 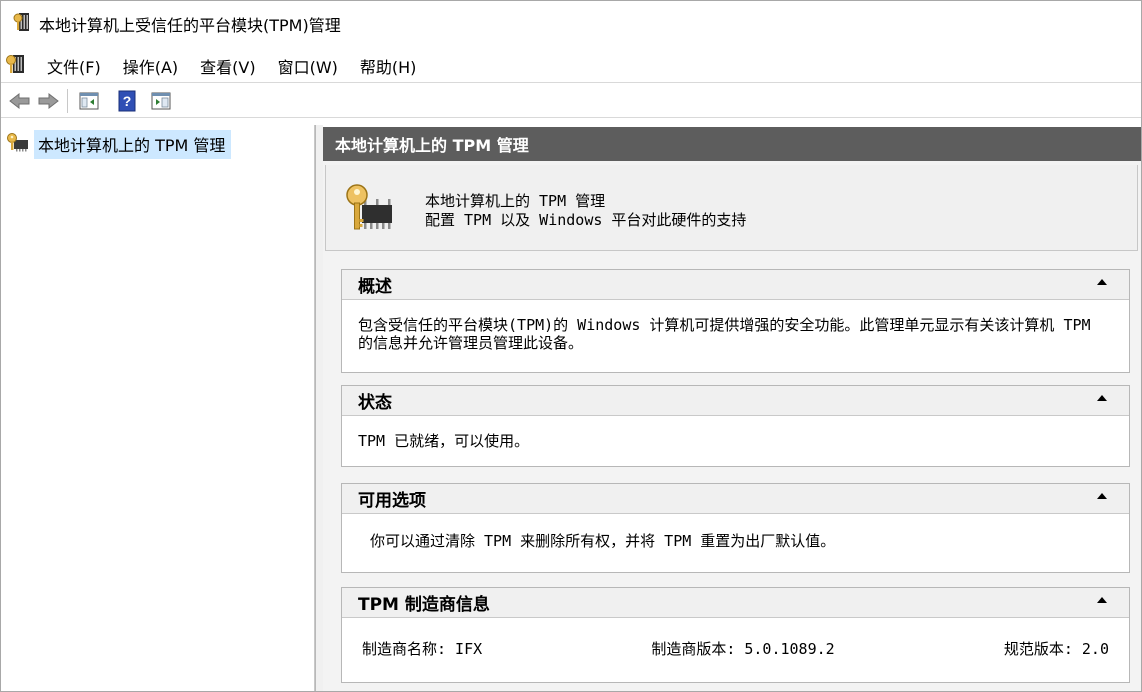 I want to click on section-options-body: 你可以通过清除 TPM 来删除所有权，并将 TPM 重置为出厂默认值。, so click(x=603, y=541).